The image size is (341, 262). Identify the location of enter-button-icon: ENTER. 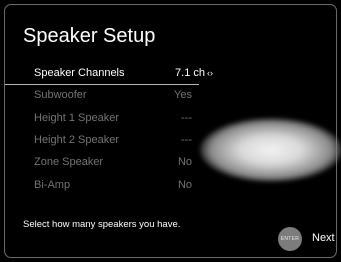
(290, 239).